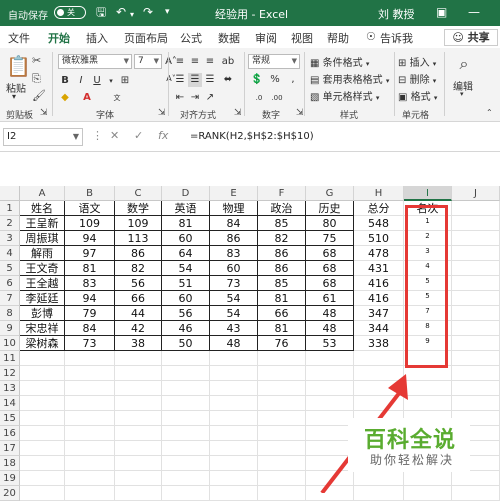 This screenshot has width=500, height=501. I want to click on cell-j11, so click(476, 358).